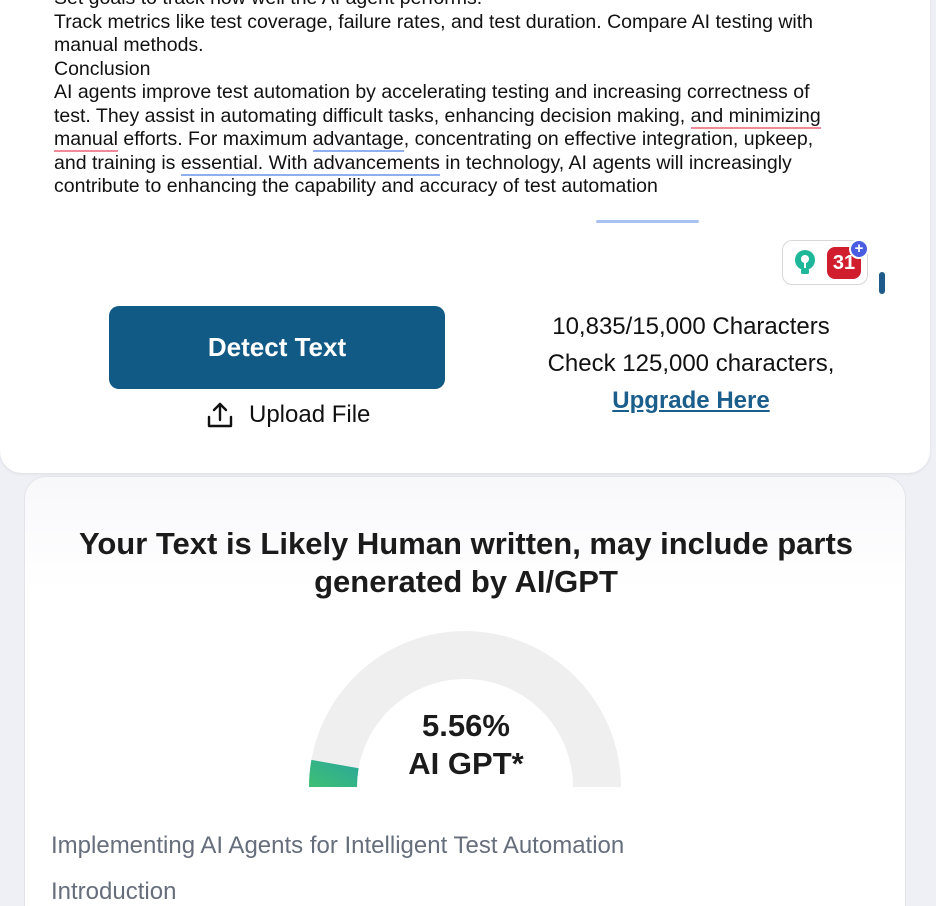 This screenshot has width=936, height=906. What do you see at coordinates (469, 70) in the screenshot?
I see `editor-line: Conclusion` at bounding box center [469, 70].